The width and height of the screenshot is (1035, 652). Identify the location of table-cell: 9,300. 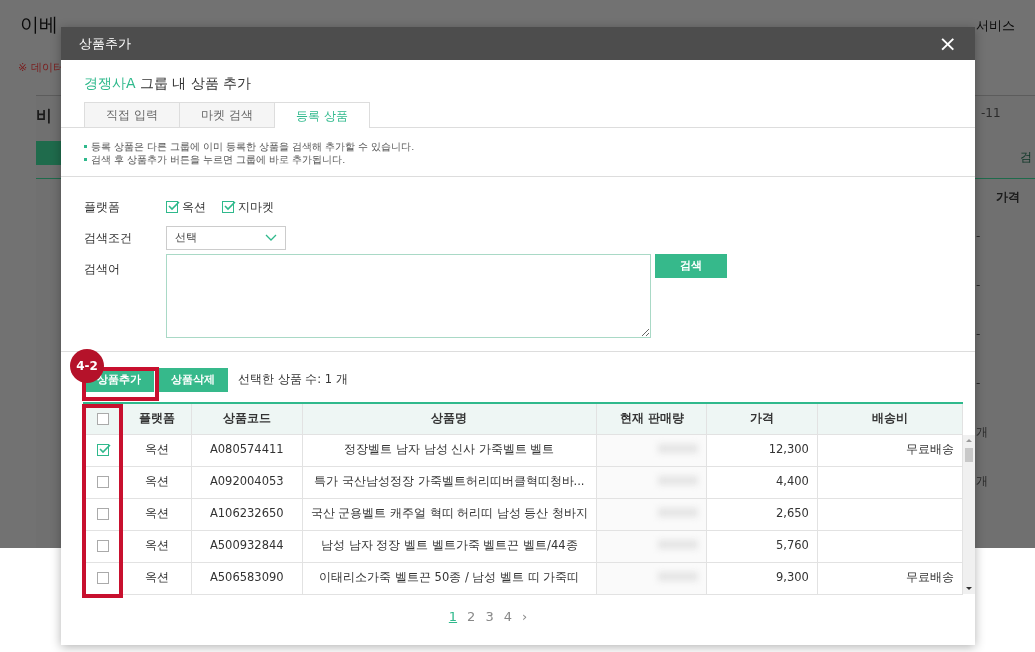
(762, 578).